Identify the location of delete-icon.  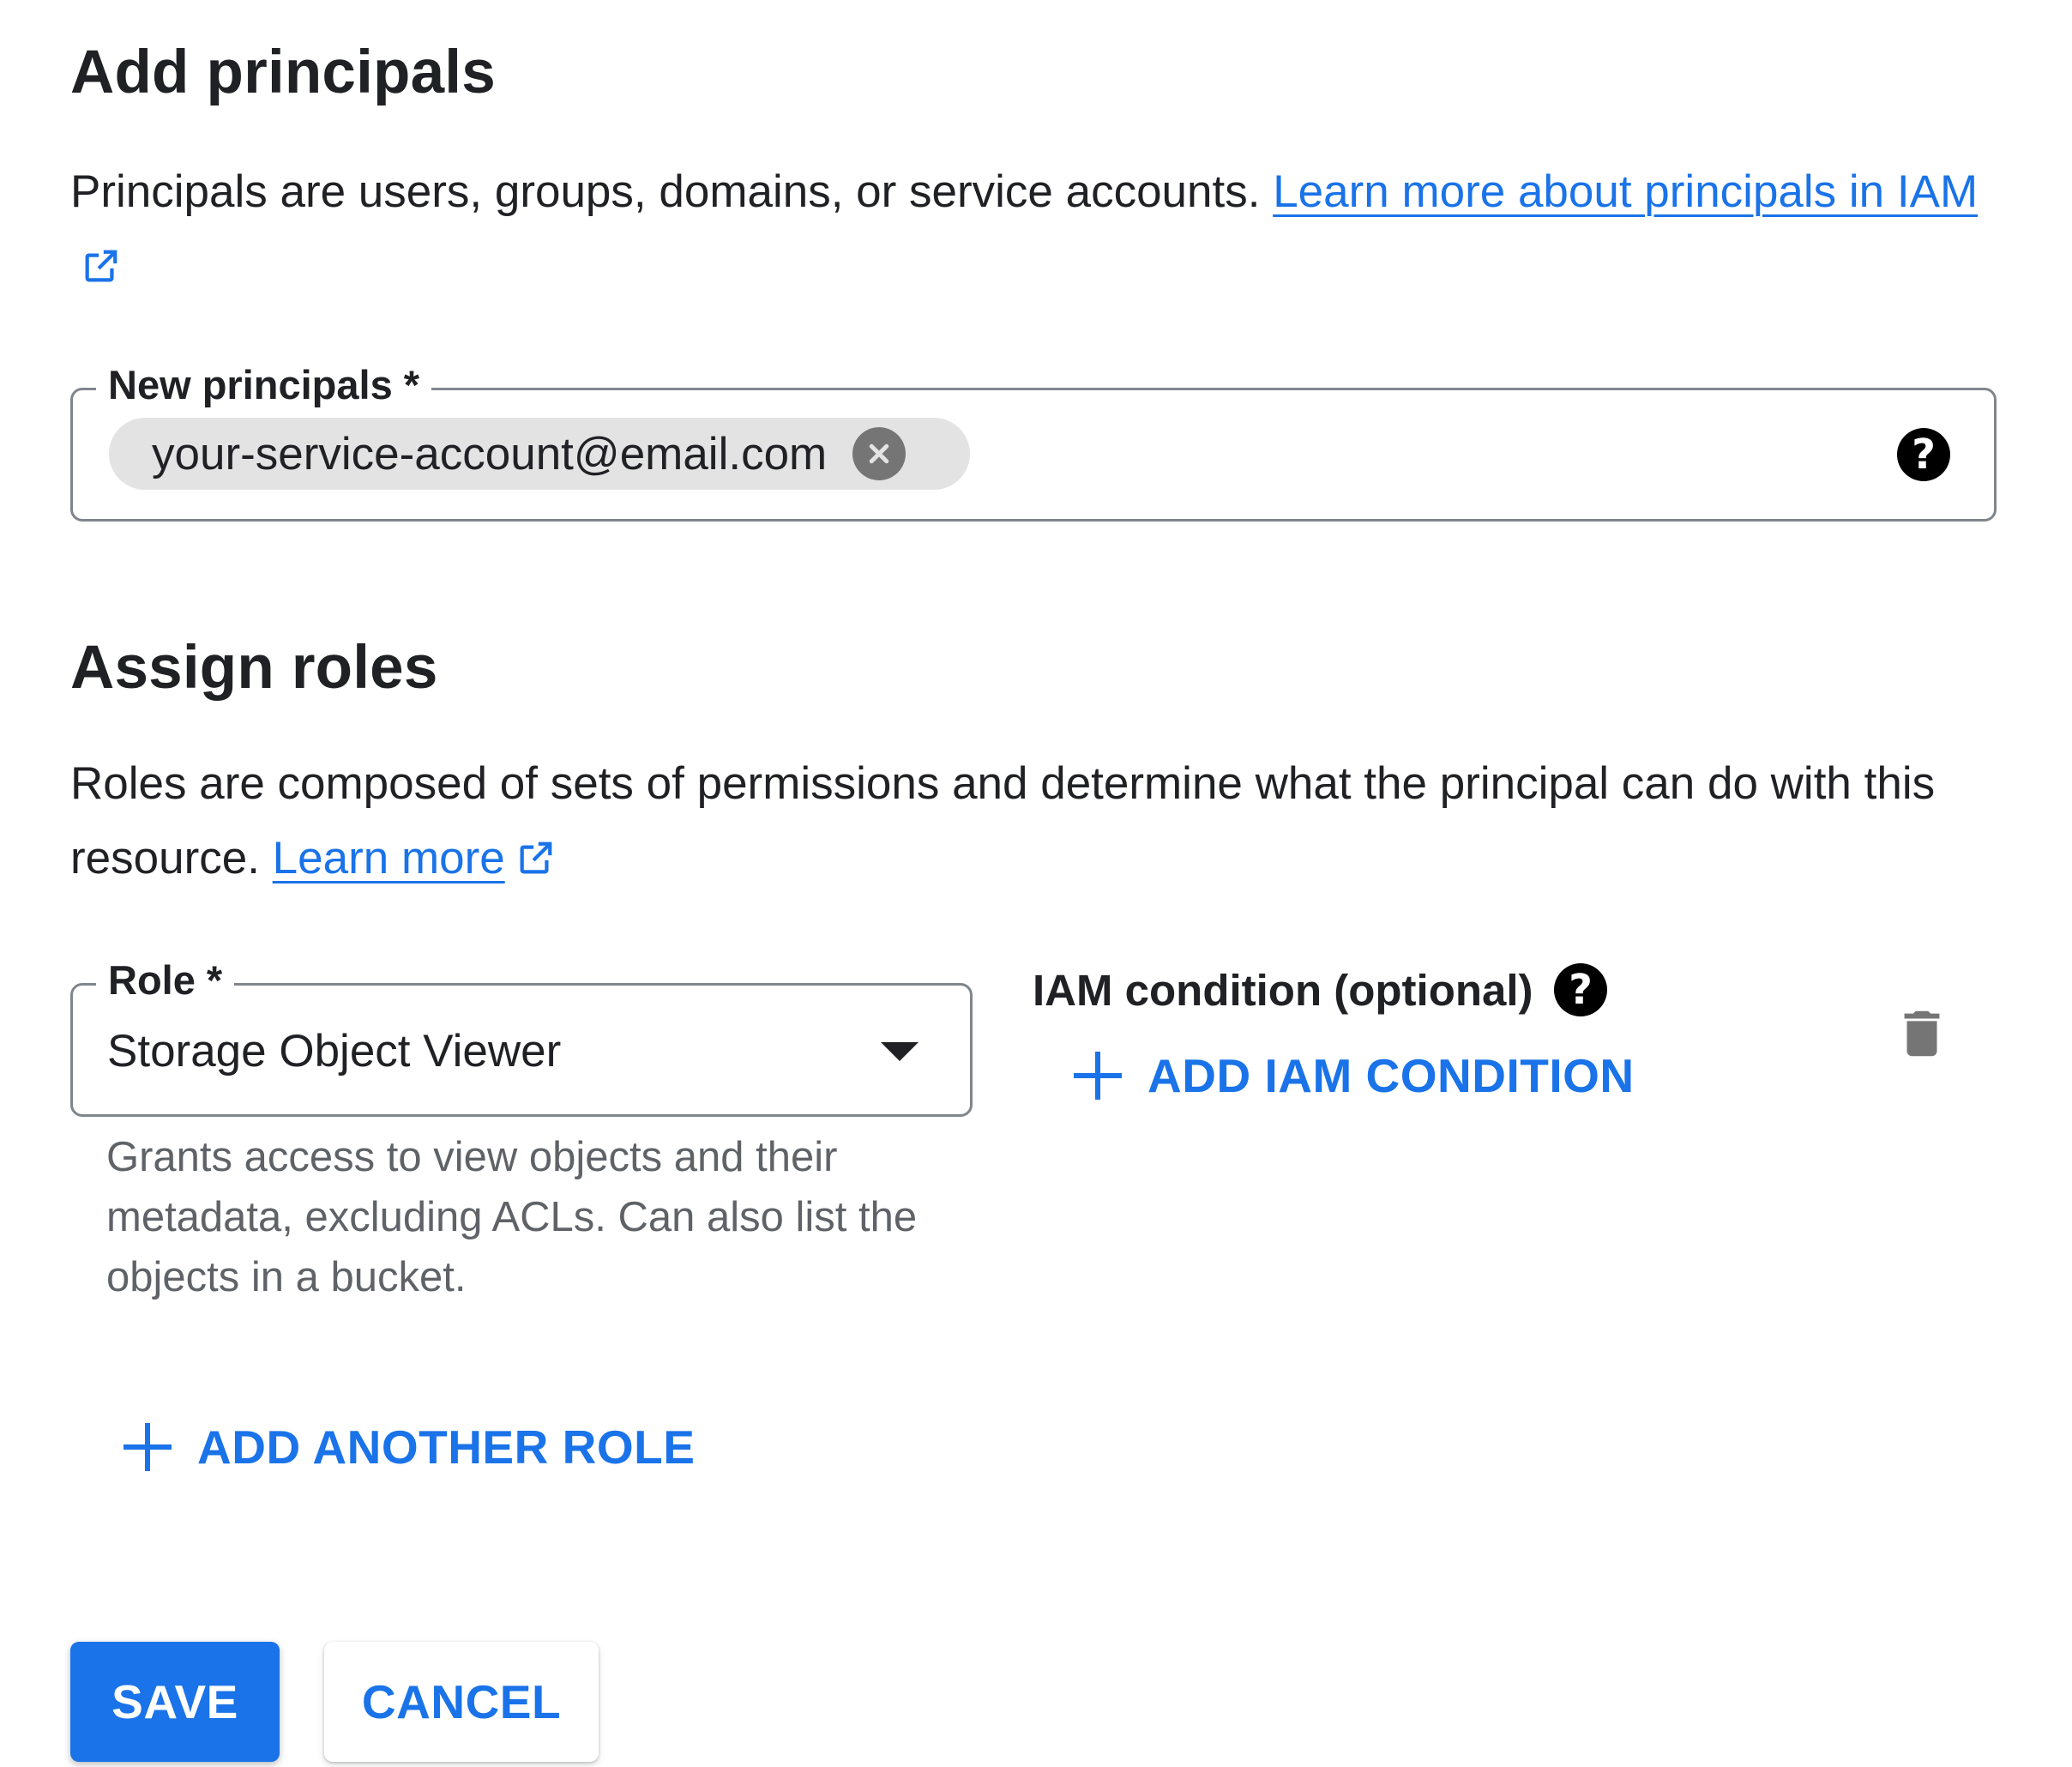
(1922, 1036).